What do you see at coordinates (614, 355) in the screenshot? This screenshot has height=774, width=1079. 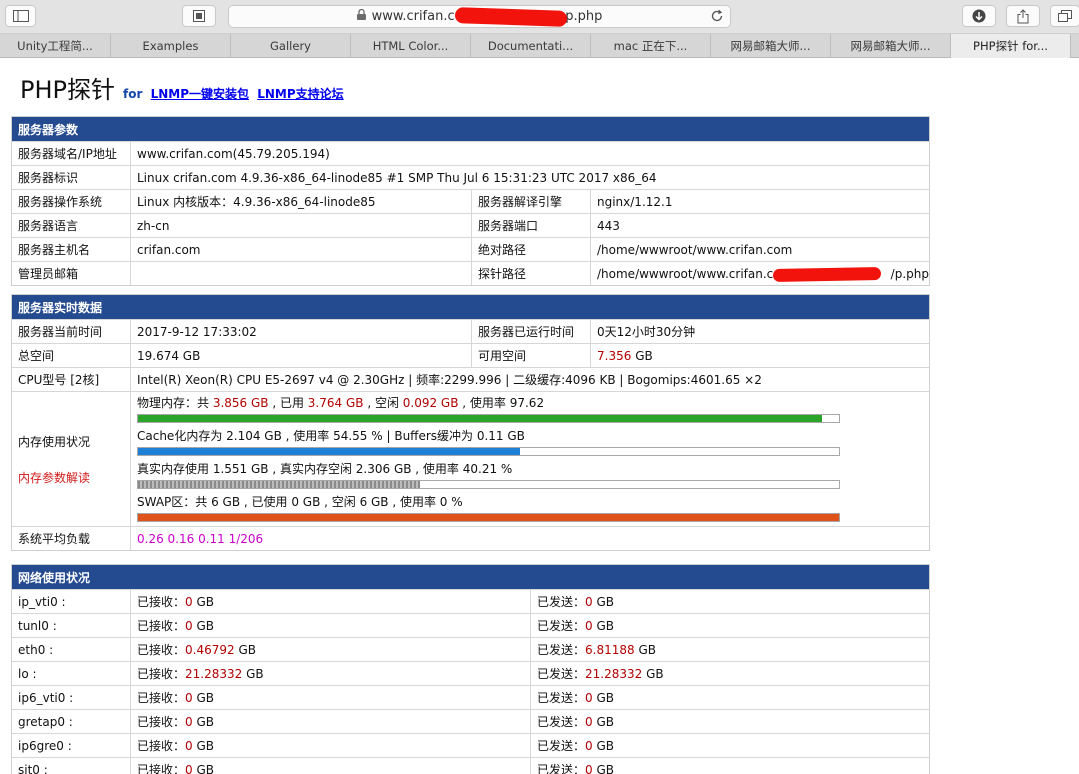 I see `free-space-value: 7.356` at bounding box center [614, 355].